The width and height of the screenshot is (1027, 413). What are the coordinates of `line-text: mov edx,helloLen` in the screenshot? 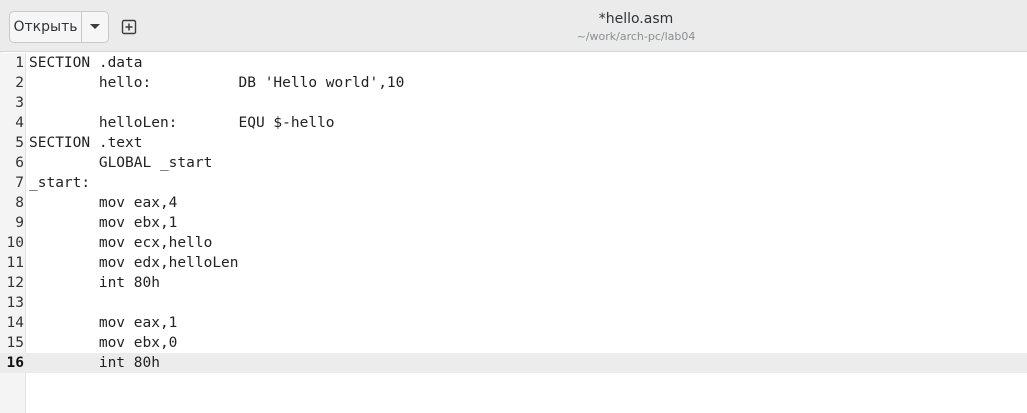 It's located at (134, 263).